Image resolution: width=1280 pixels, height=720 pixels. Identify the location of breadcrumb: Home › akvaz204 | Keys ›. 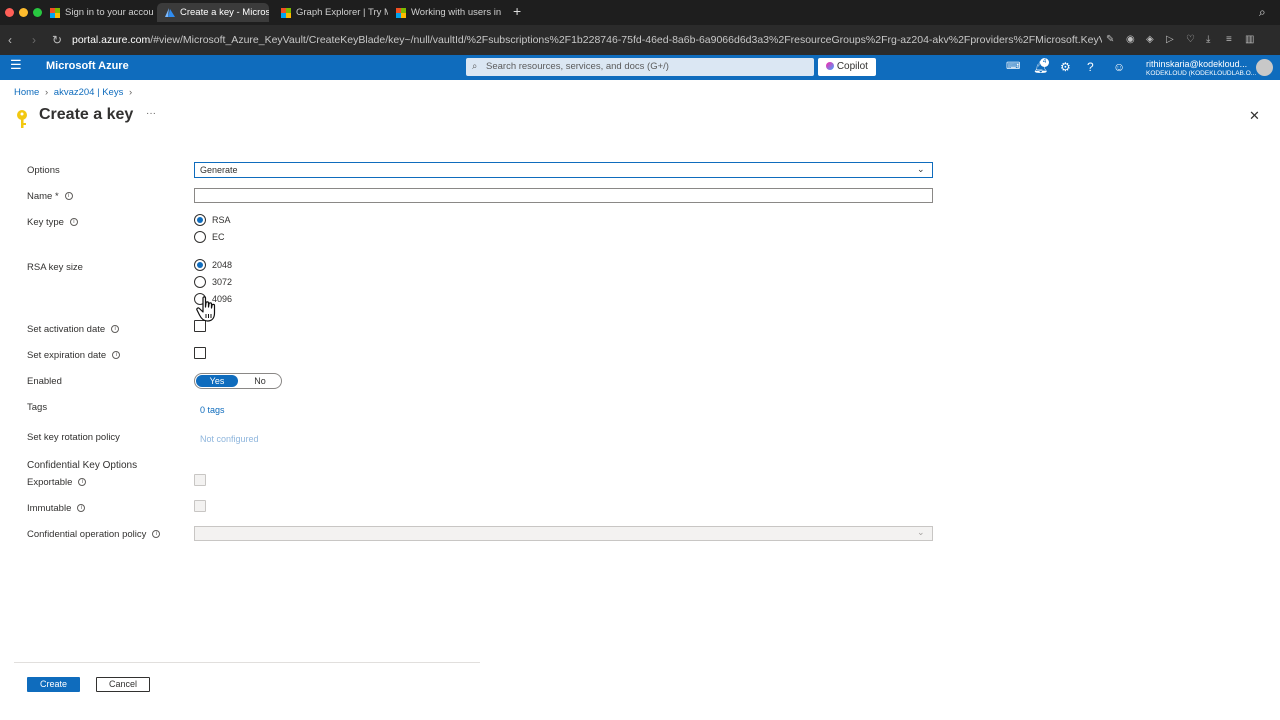
(73, 92).